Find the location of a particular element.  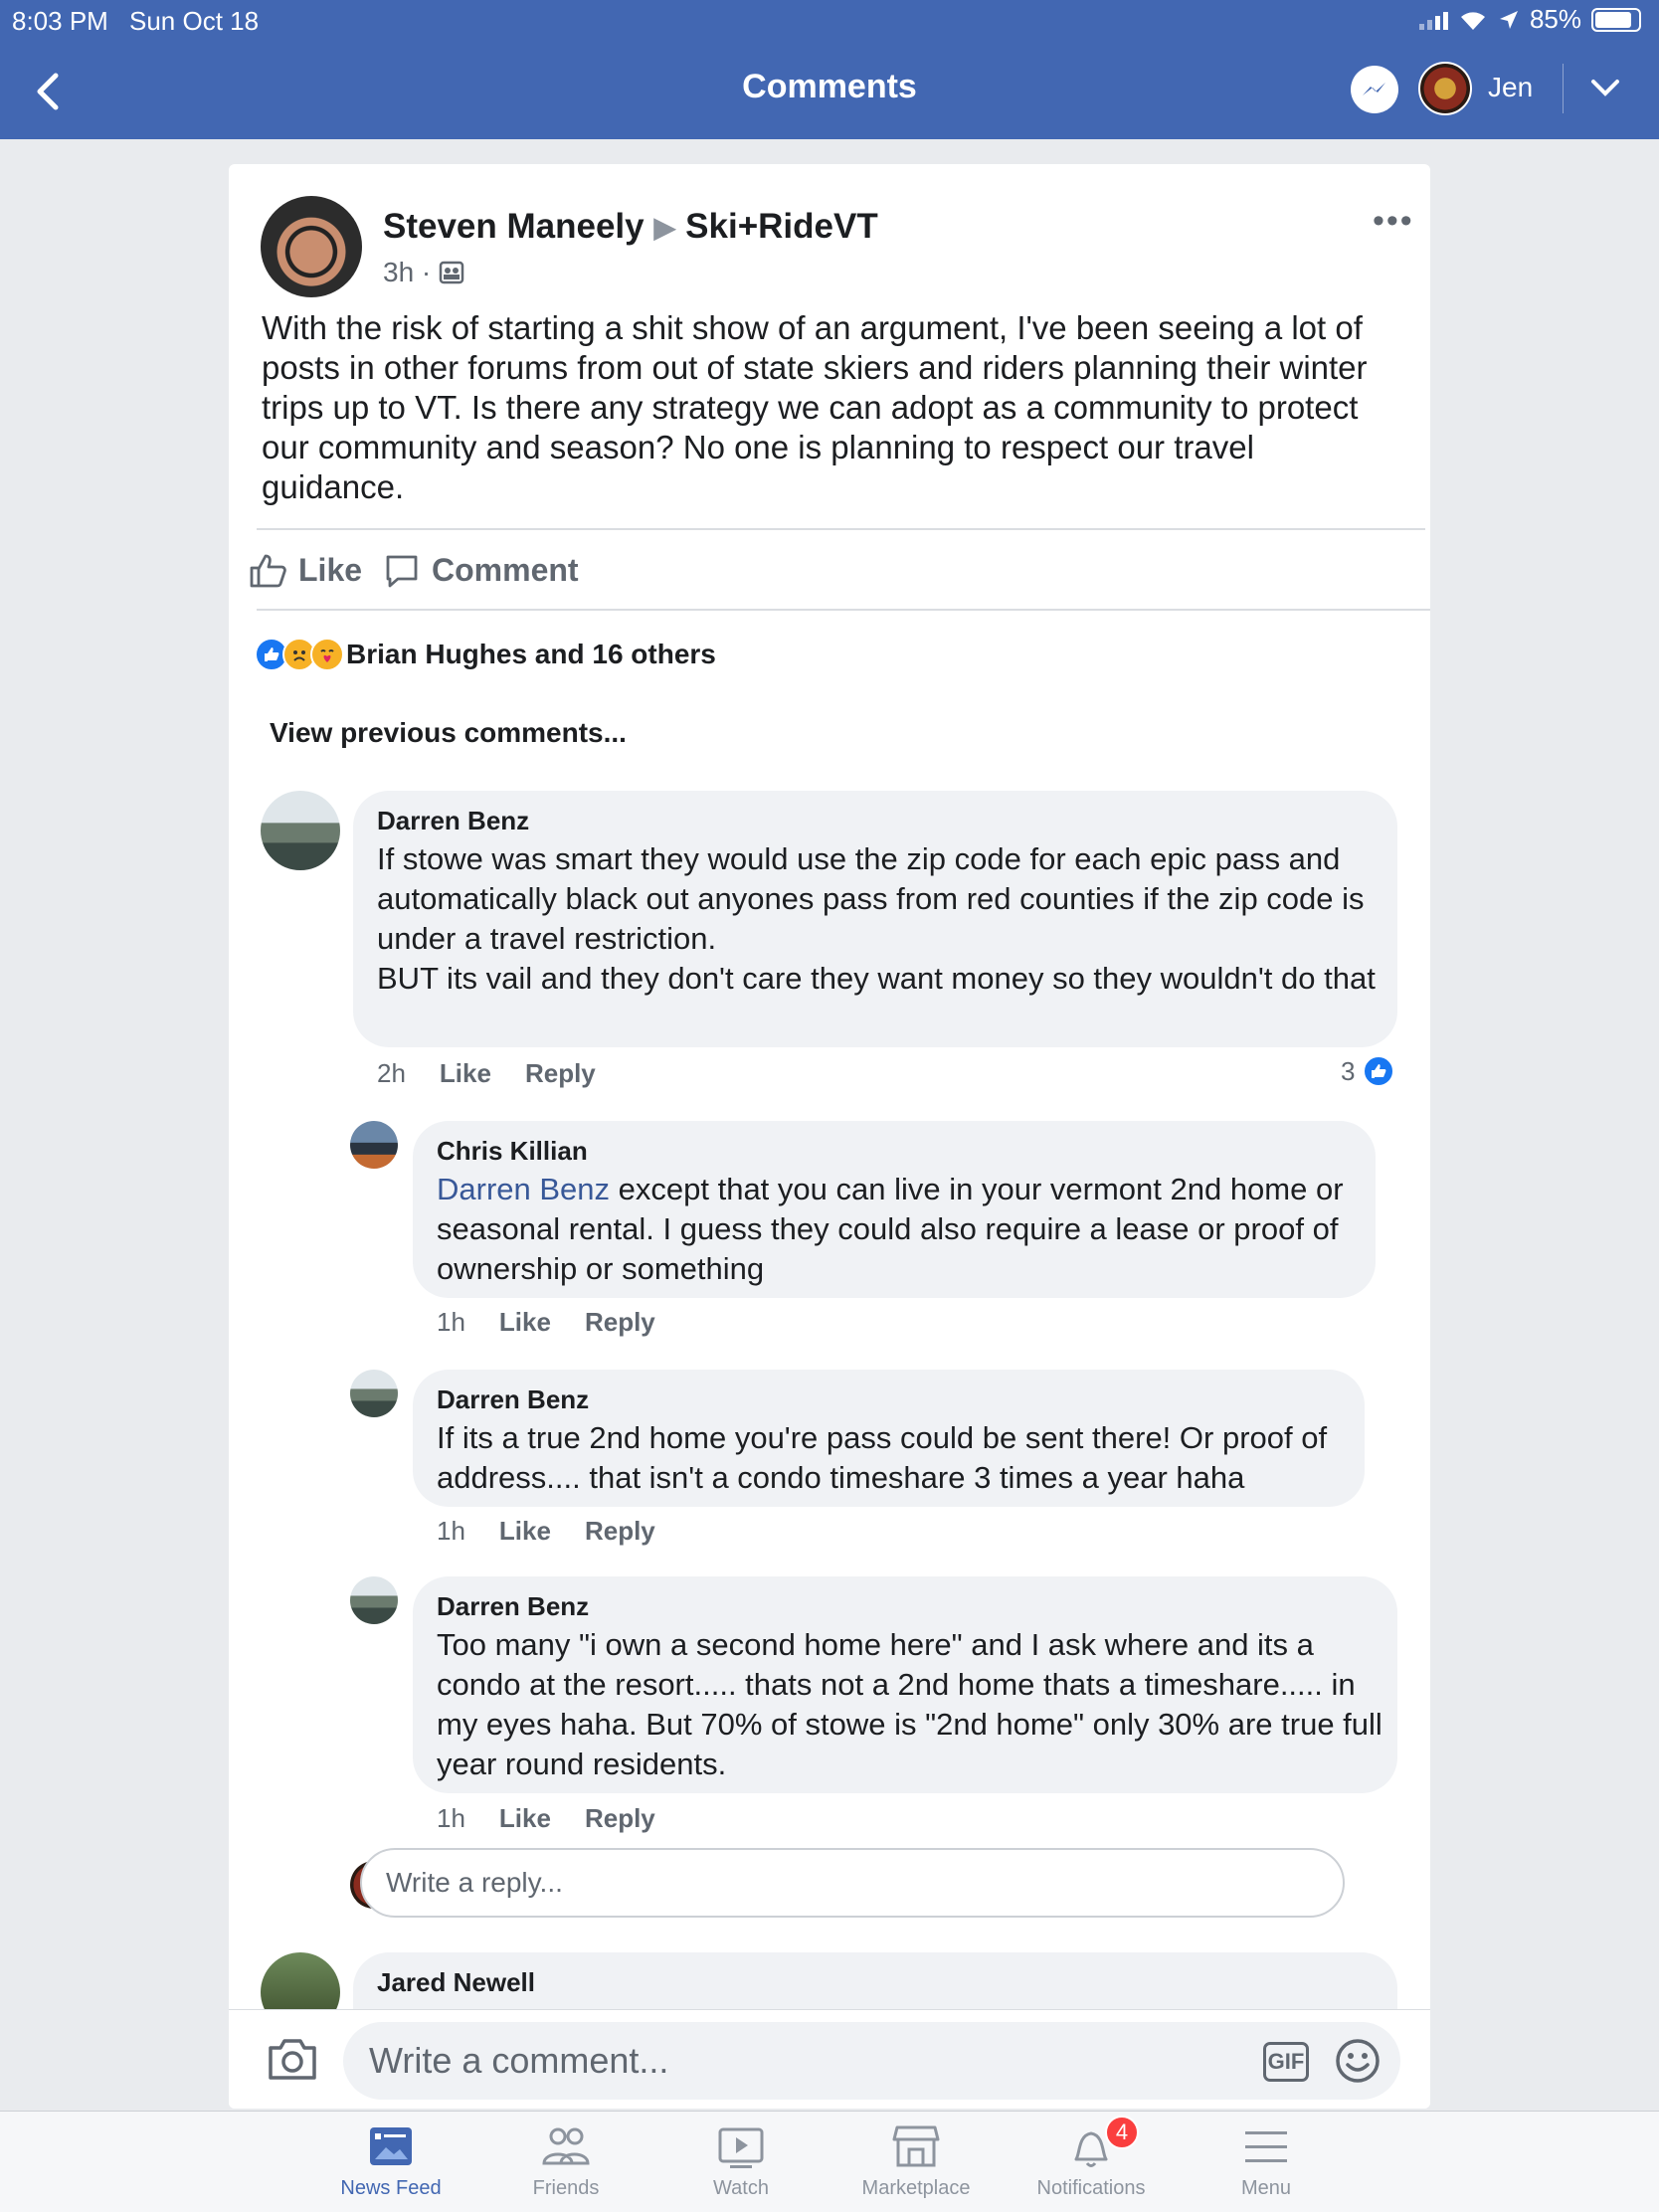

tab-watch: Watch is located at coordinates (740, 2160).